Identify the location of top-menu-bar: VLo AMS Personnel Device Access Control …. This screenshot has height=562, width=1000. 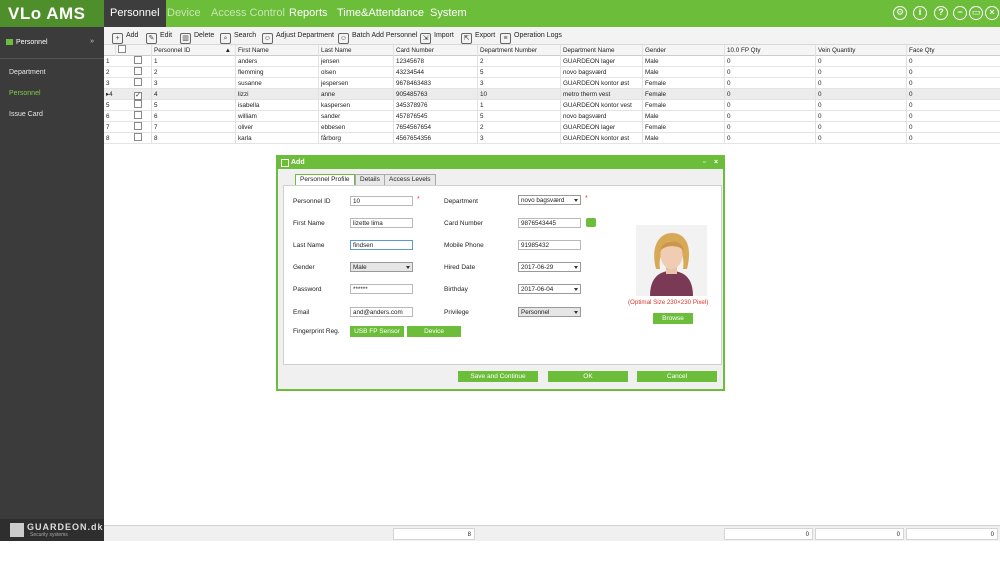
(500, 13).